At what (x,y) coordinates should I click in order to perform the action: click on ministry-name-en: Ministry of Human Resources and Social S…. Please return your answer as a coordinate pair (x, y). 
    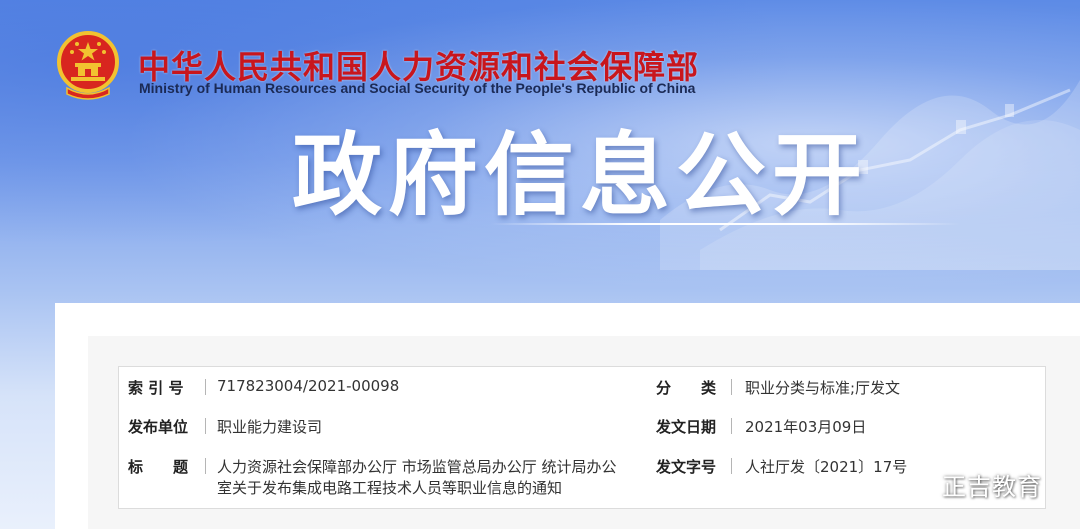
    Looking at the image, I should click on (417, 88).